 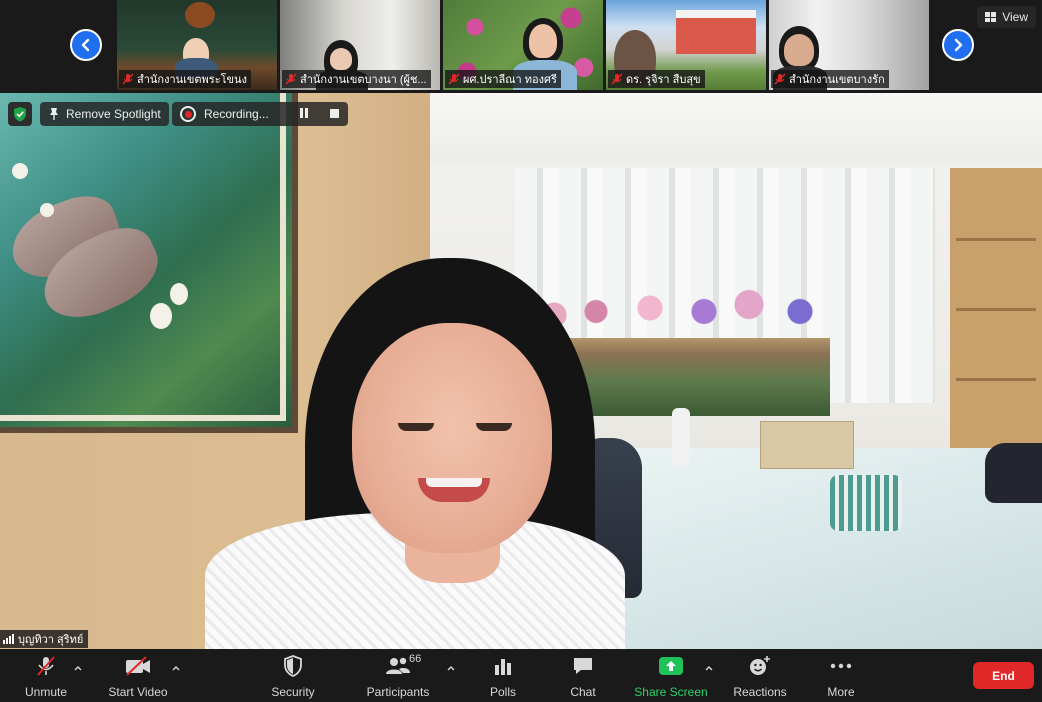 I want to click on stop-recording-button, so click(x=334, y=113).